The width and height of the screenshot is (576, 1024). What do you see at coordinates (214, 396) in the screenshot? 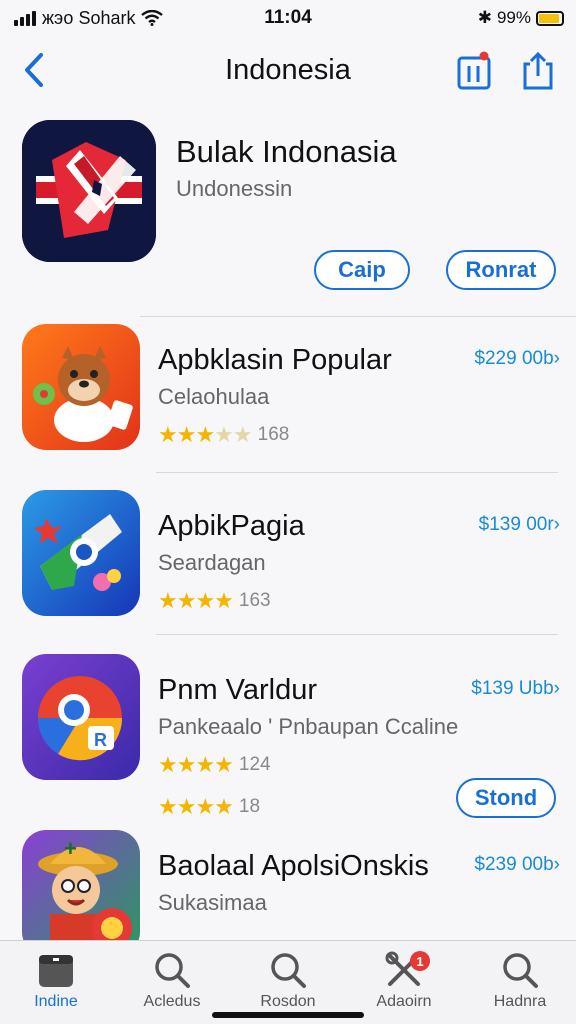
I see `app-subtitle: Celaohulaa` at bounding box center [214, 396].